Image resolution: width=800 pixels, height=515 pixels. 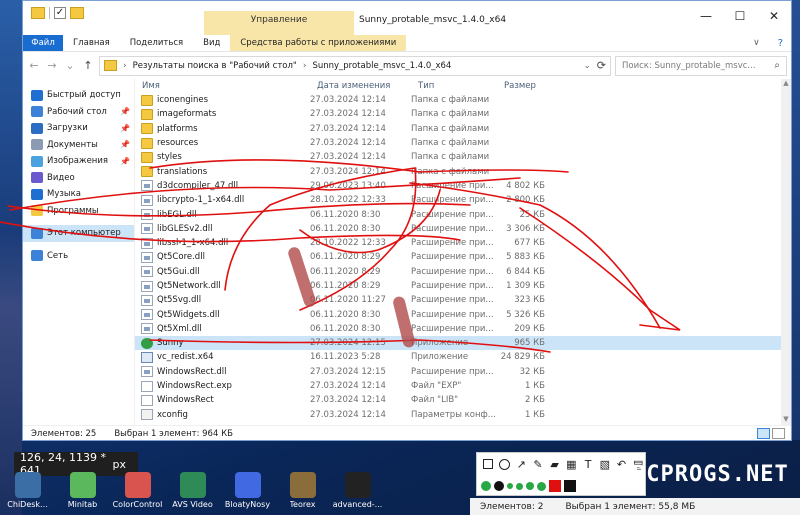 I want to click on file-date: 06.11.2020 8:30, so click(x=345, y=314).